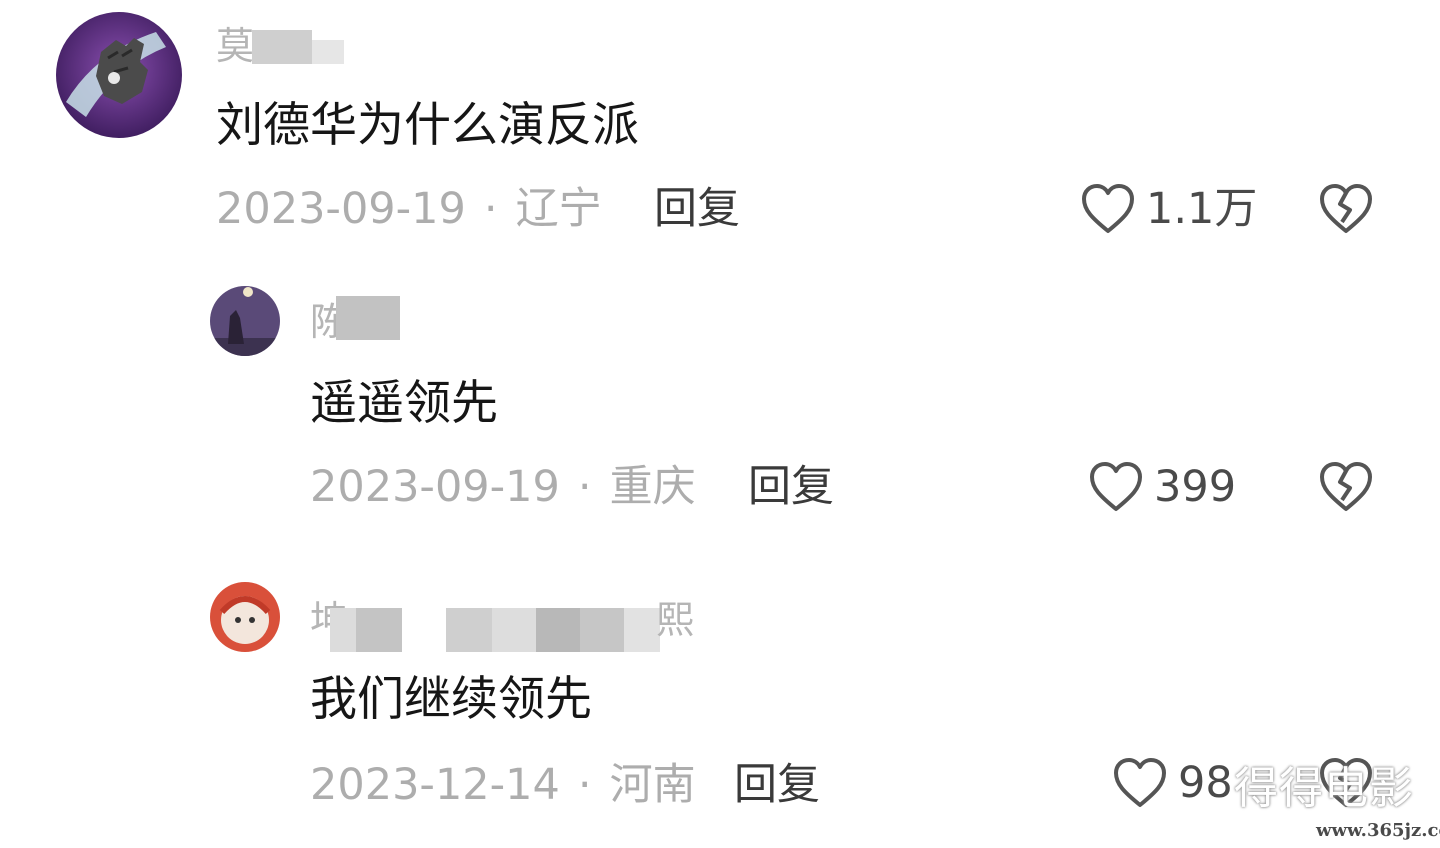 This screenshot has width=1440, height=848. I want to click on username-text: 莫, so click(235, 46).